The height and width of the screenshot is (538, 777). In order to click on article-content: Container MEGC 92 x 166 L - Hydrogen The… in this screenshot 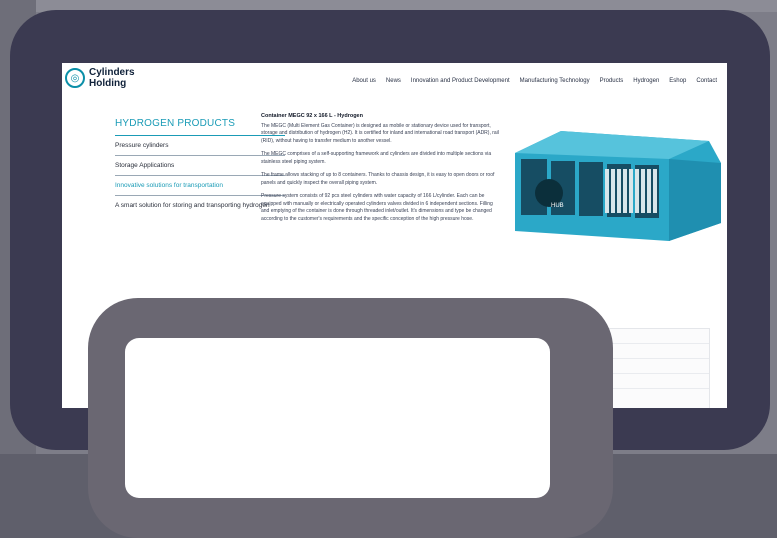, I will do `click(381, 171)`.